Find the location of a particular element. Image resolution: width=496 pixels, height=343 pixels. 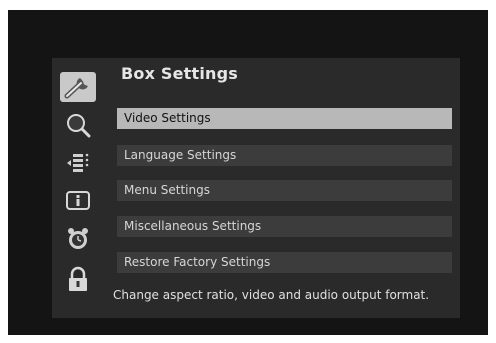

lock-icon is located at coordinates (78, 279).